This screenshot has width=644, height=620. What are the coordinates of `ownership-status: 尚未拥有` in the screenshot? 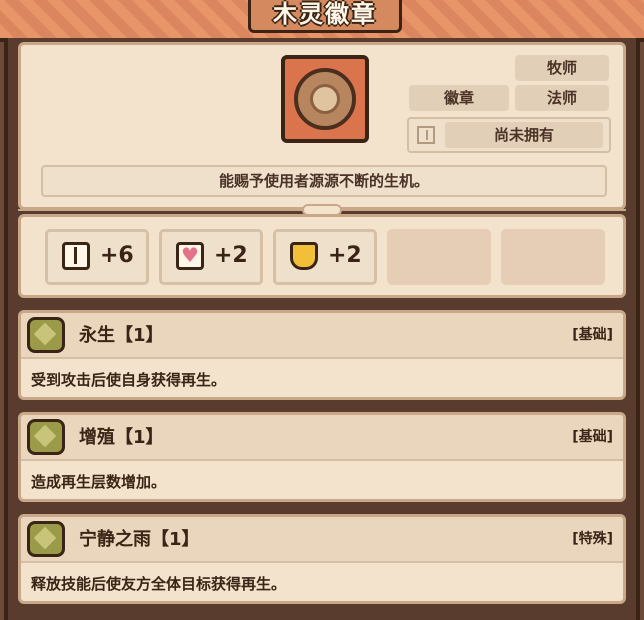 It's located at (509, 135).